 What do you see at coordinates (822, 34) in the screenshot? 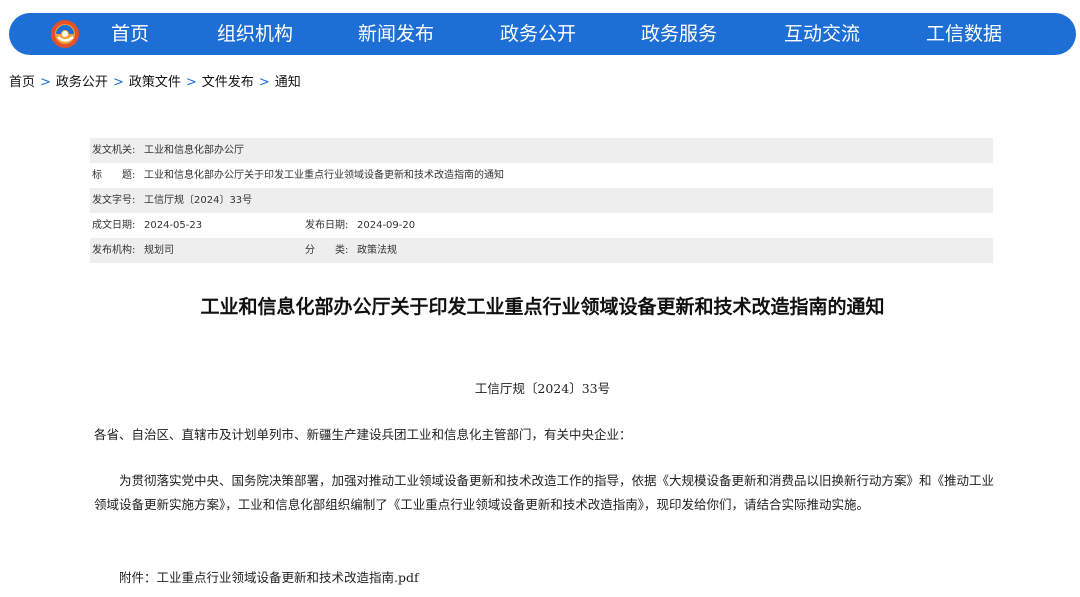
I see `nav-item-interaction: 互动交流` at bounding box center [822, 34].